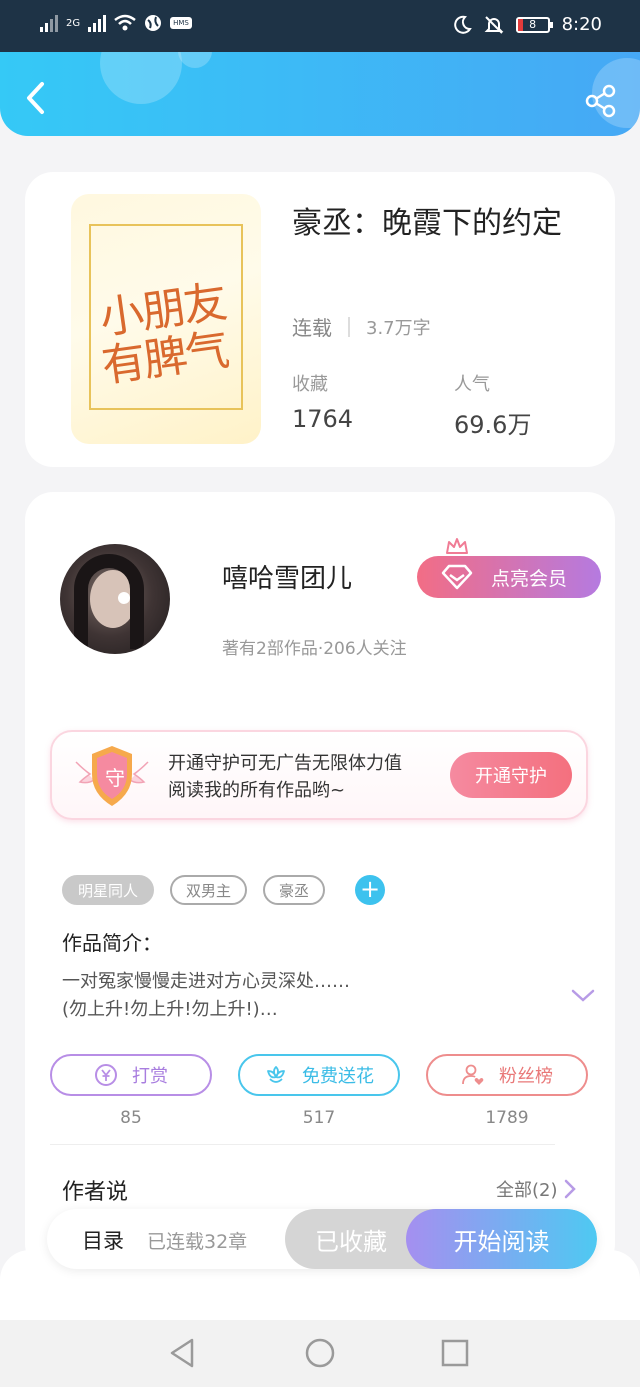  I want to click on tag-item: 豪丞, so click(294, 890).